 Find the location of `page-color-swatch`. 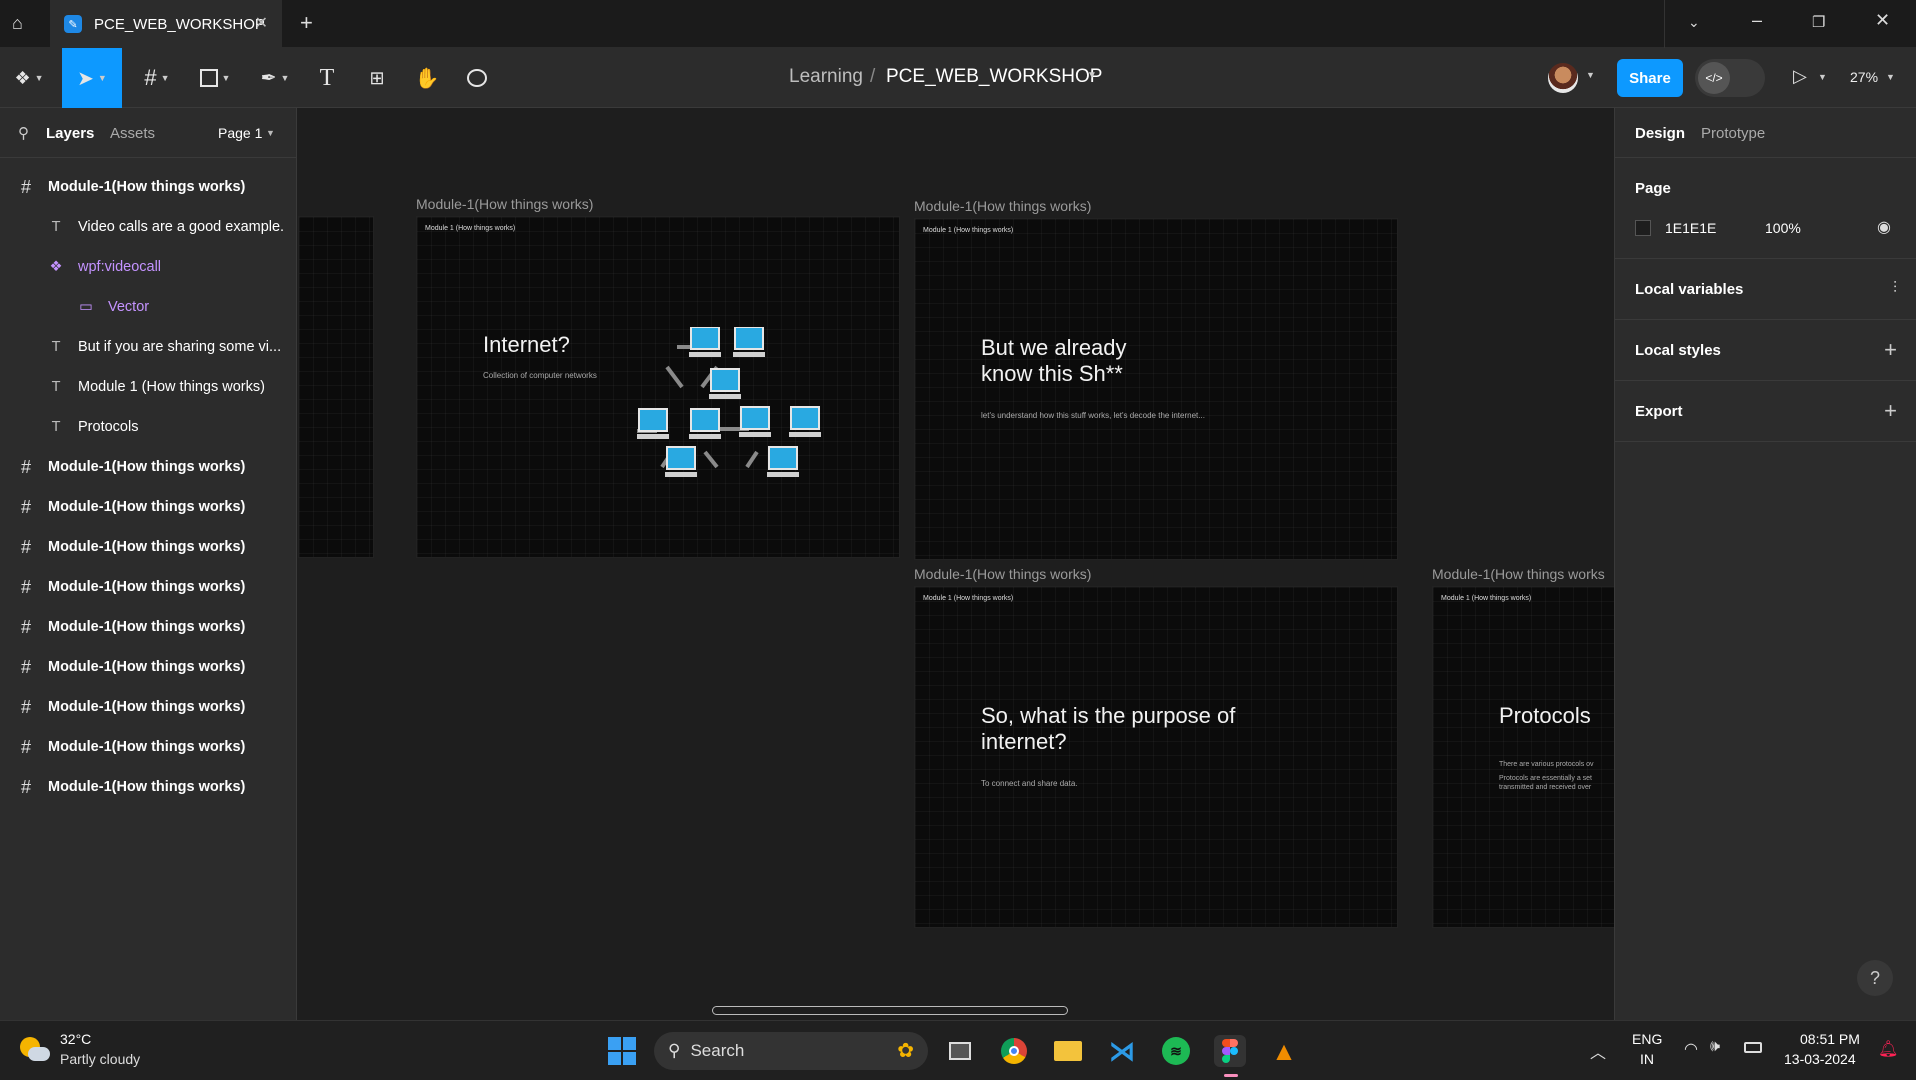

page-color-swatch is located at coordinates (1643, 228).